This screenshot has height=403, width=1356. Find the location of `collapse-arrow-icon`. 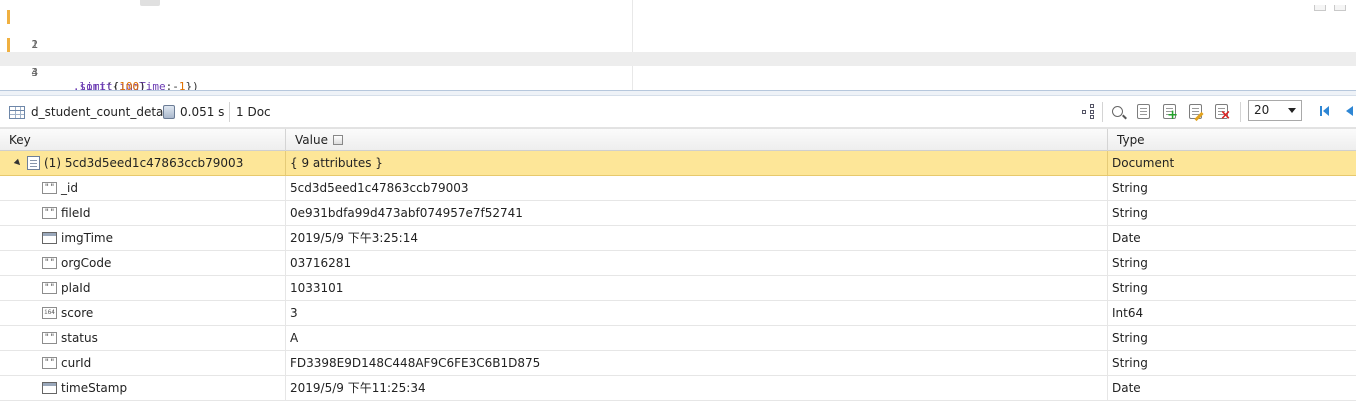

collapse-arrow-icon is located at coordinates (18, 163).